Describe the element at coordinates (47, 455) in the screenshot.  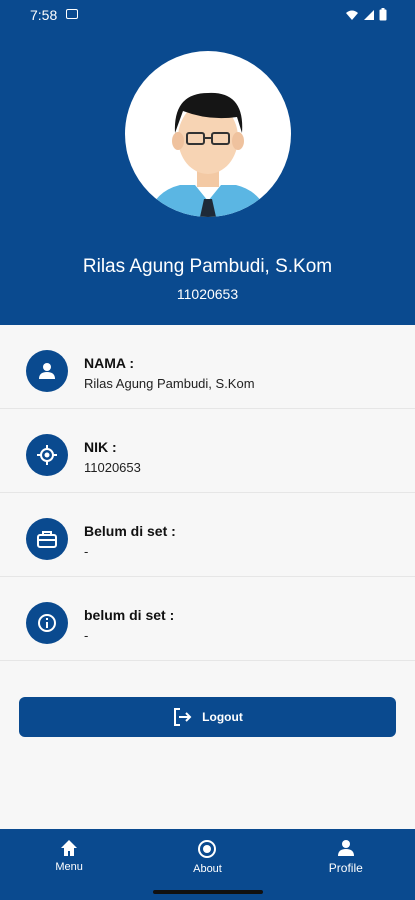
I see `target-icon` at that location.